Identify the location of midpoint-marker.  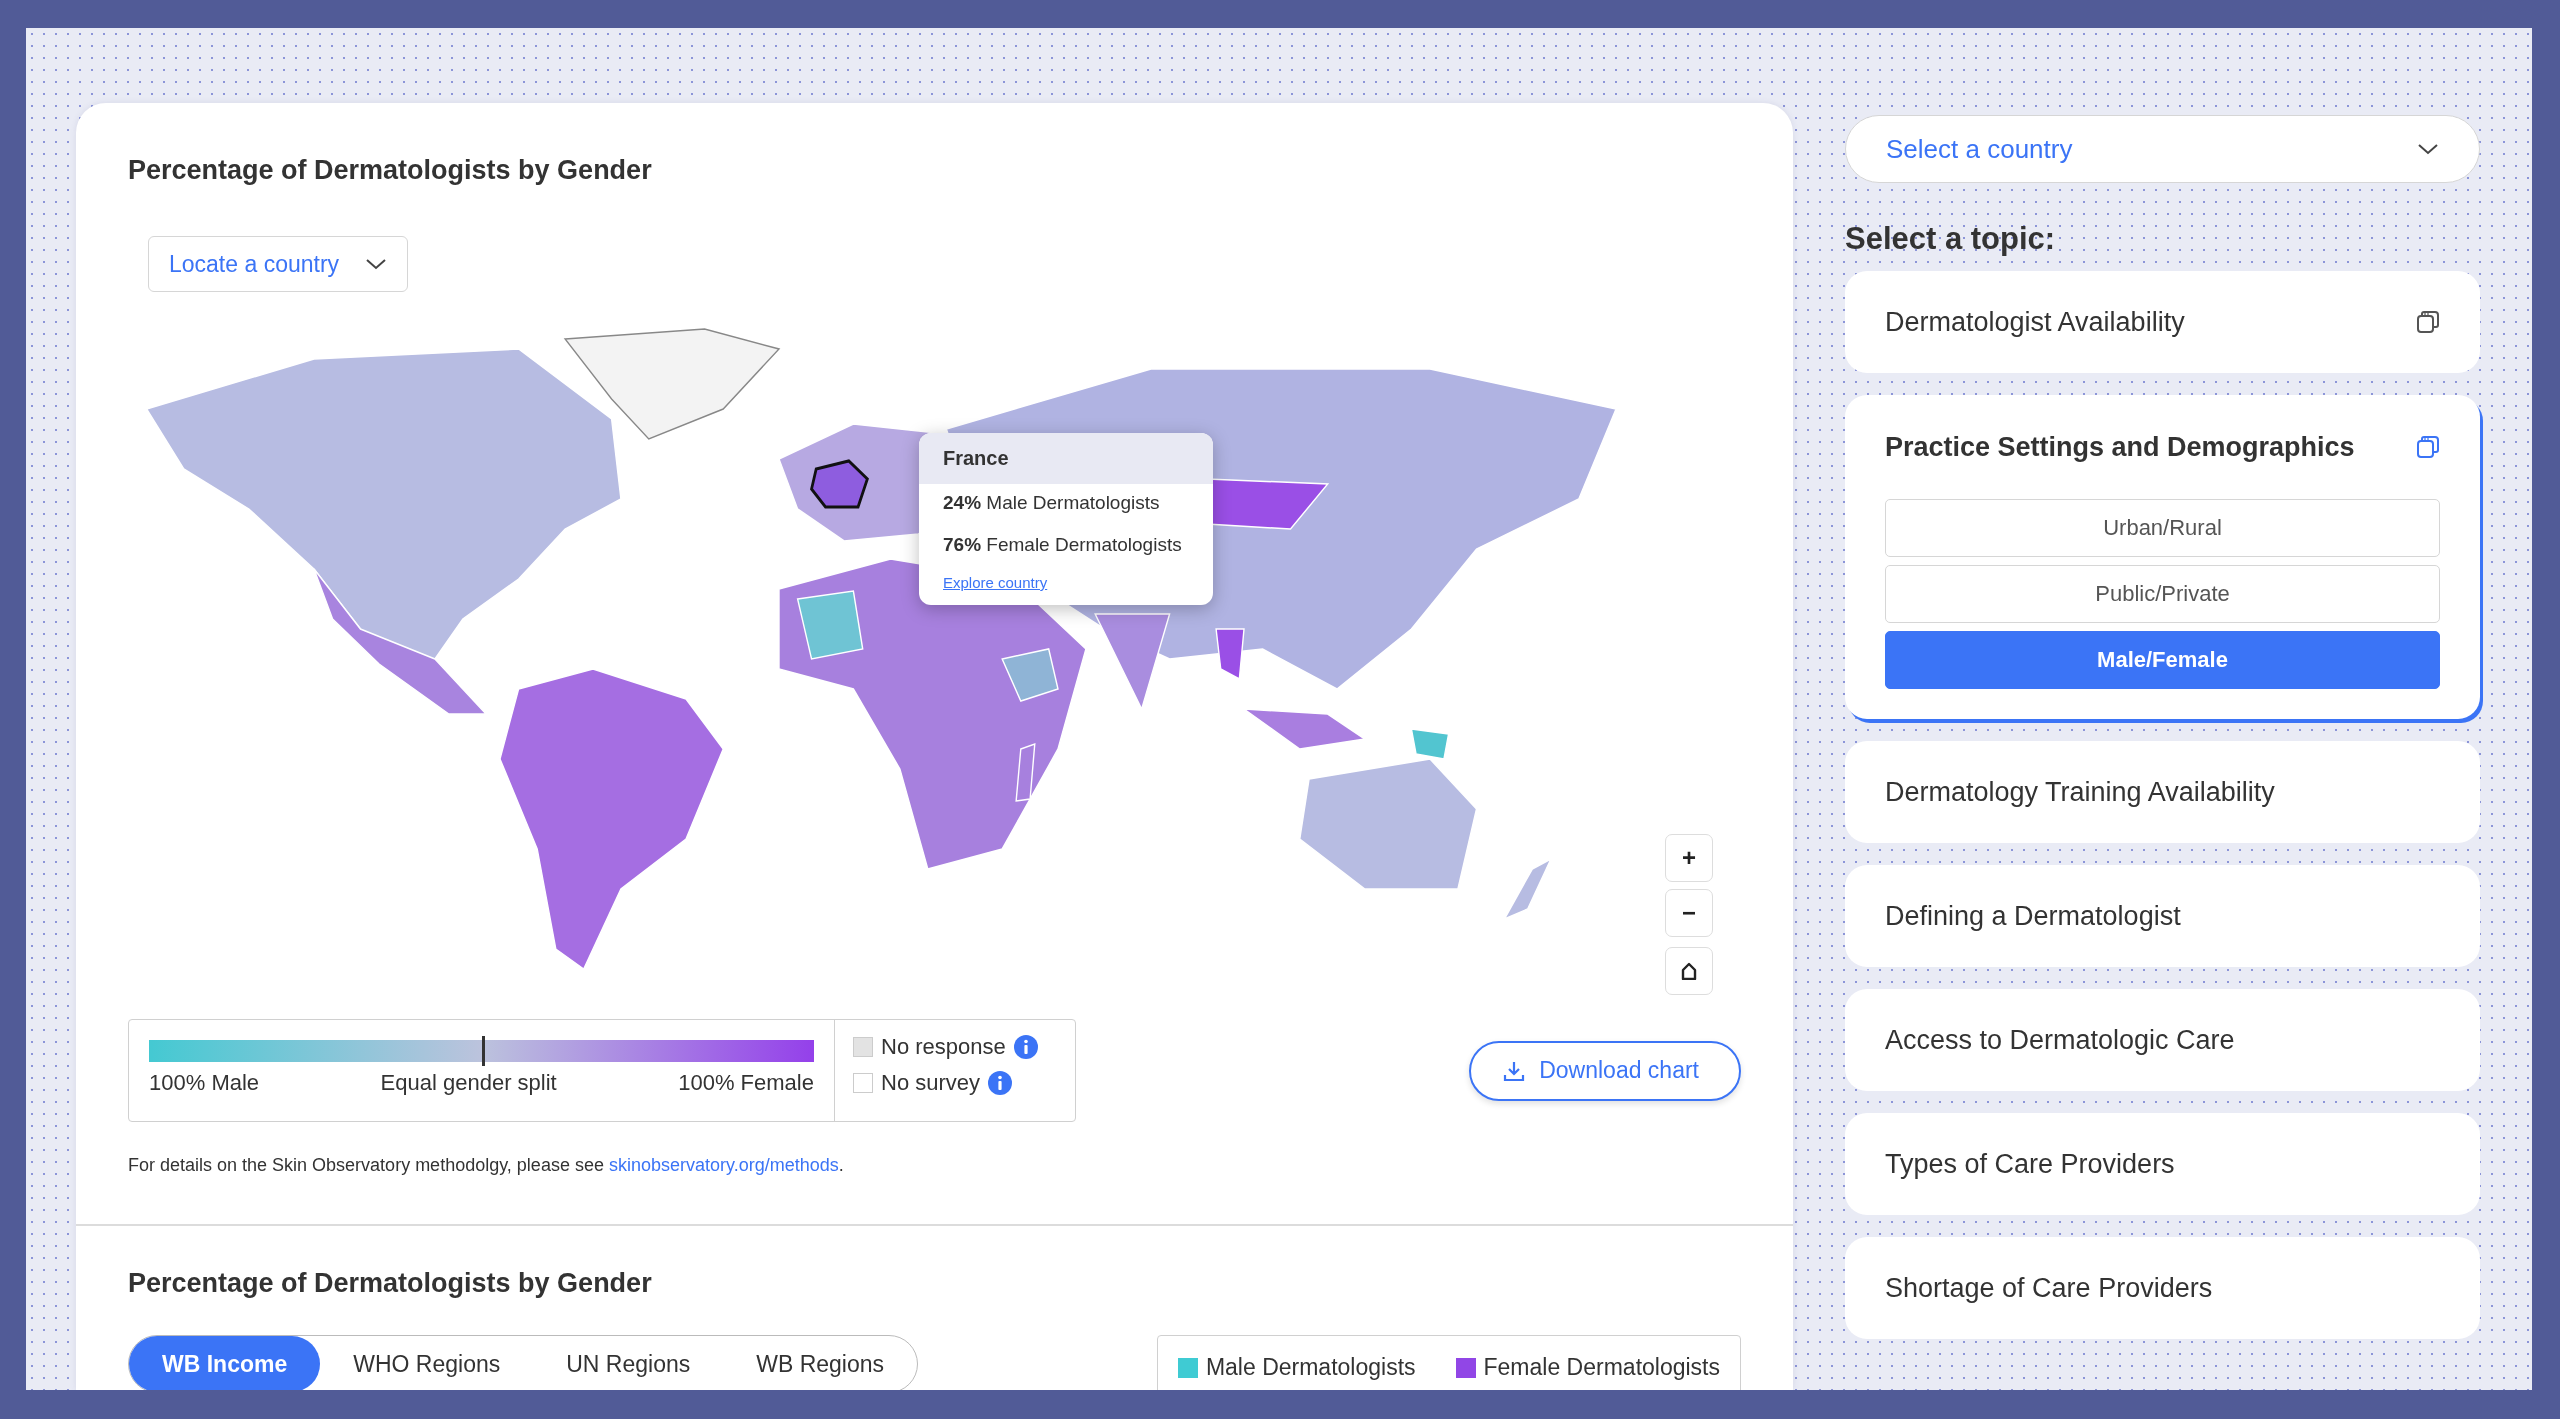
(483, 1051).